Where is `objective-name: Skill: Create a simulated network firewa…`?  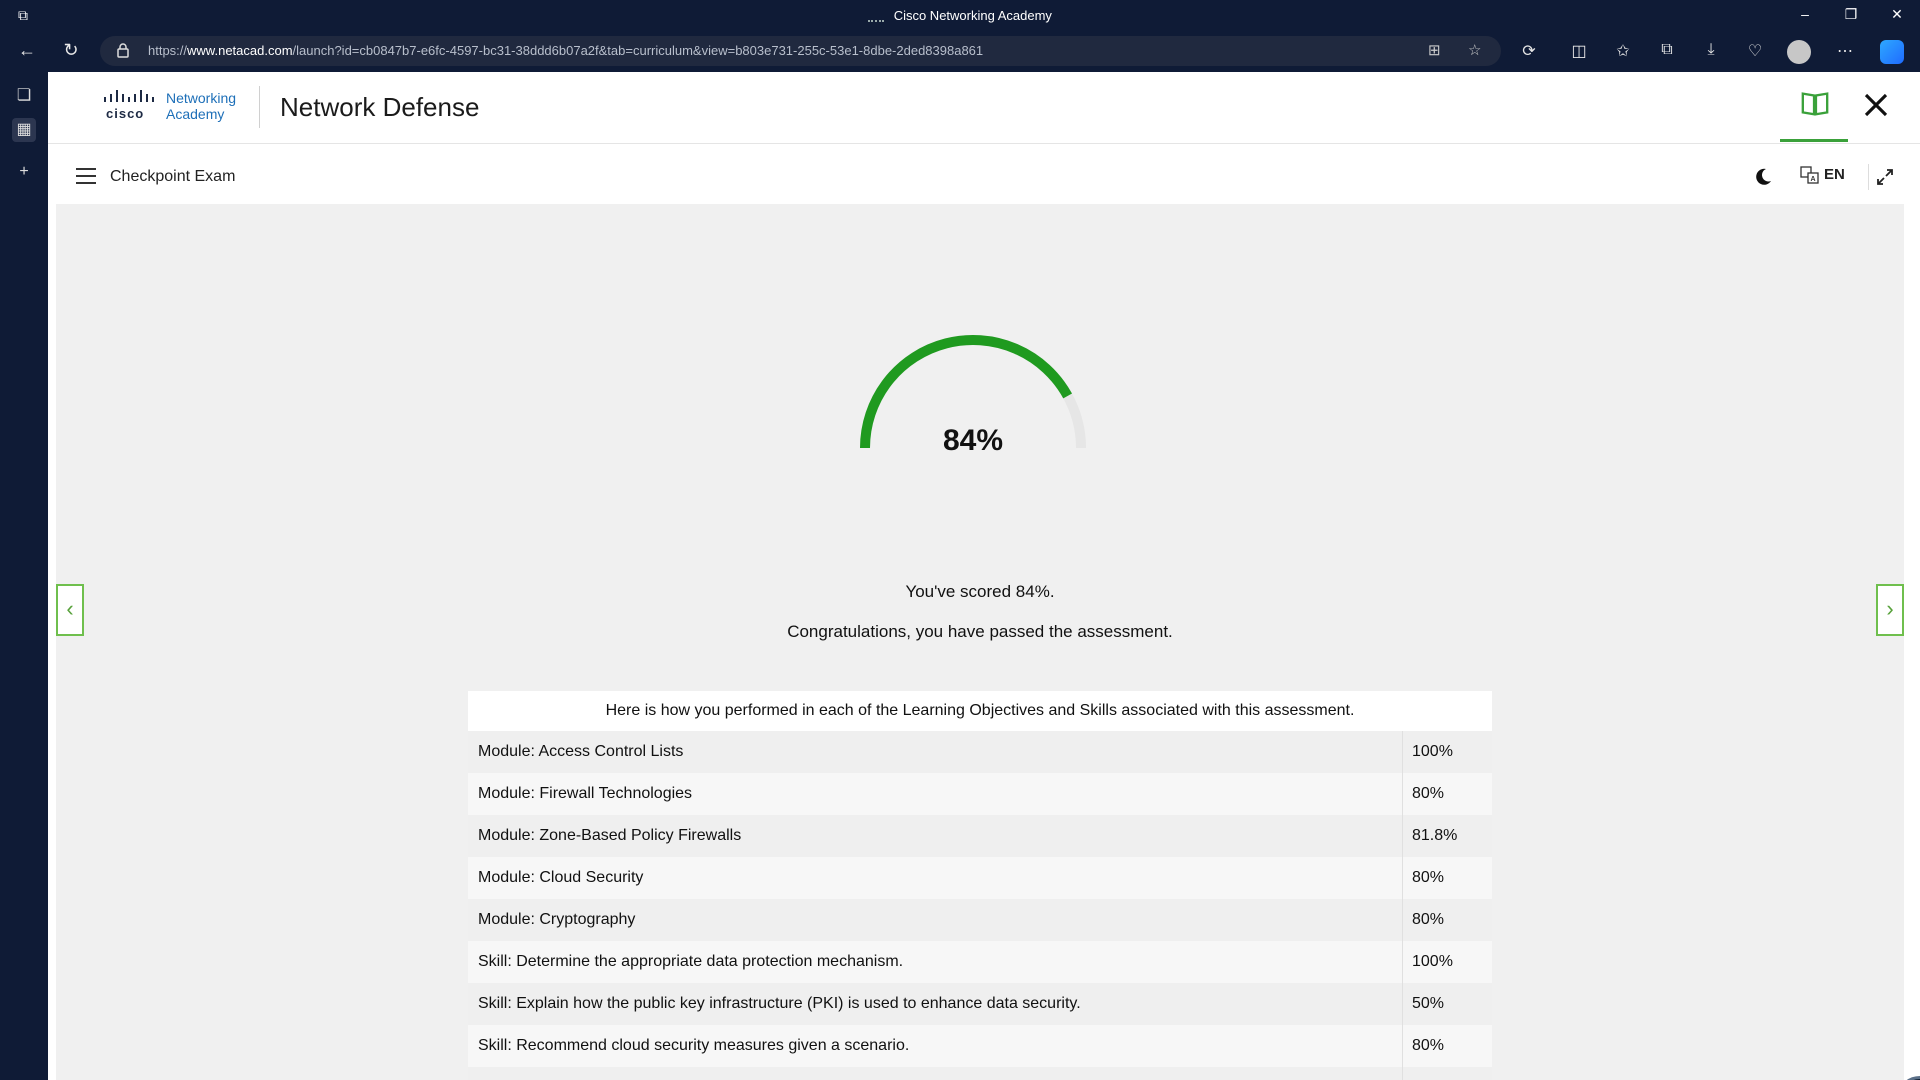 objective-name: Skill: Create a simulated network firewa… is located at coordinates (935, 1073).